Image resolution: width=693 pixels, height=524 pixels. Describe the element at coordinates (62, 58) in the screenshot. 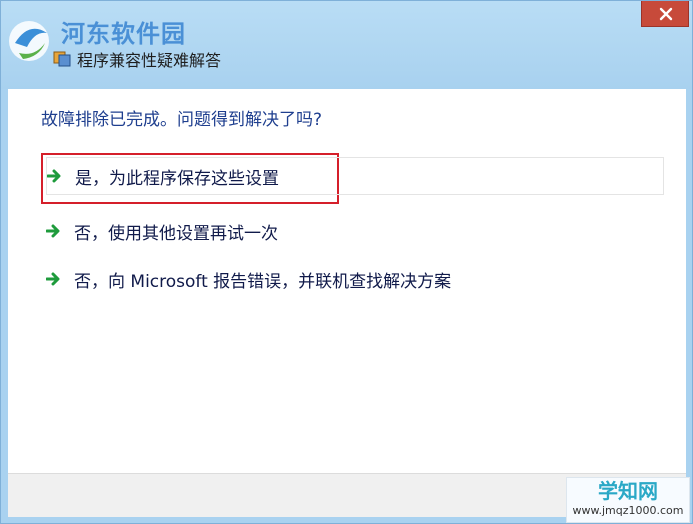

I see `shield-app-icon` at that location.